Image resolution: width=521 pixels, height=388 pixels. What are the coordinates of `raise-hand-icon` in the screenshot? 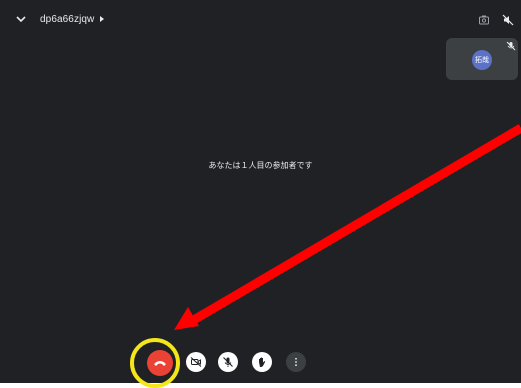 It's located at (262, 362).